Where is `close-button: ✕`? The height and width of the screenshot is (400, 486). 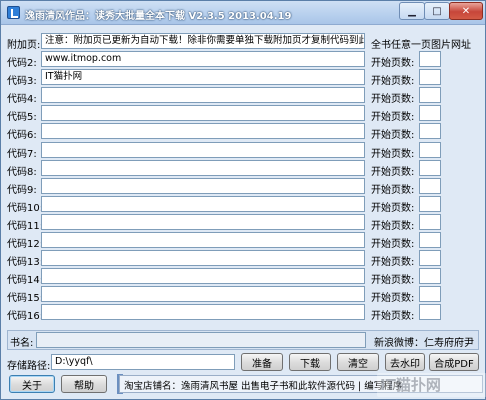 close-button: ✕ is located at coordinates (466, 11).